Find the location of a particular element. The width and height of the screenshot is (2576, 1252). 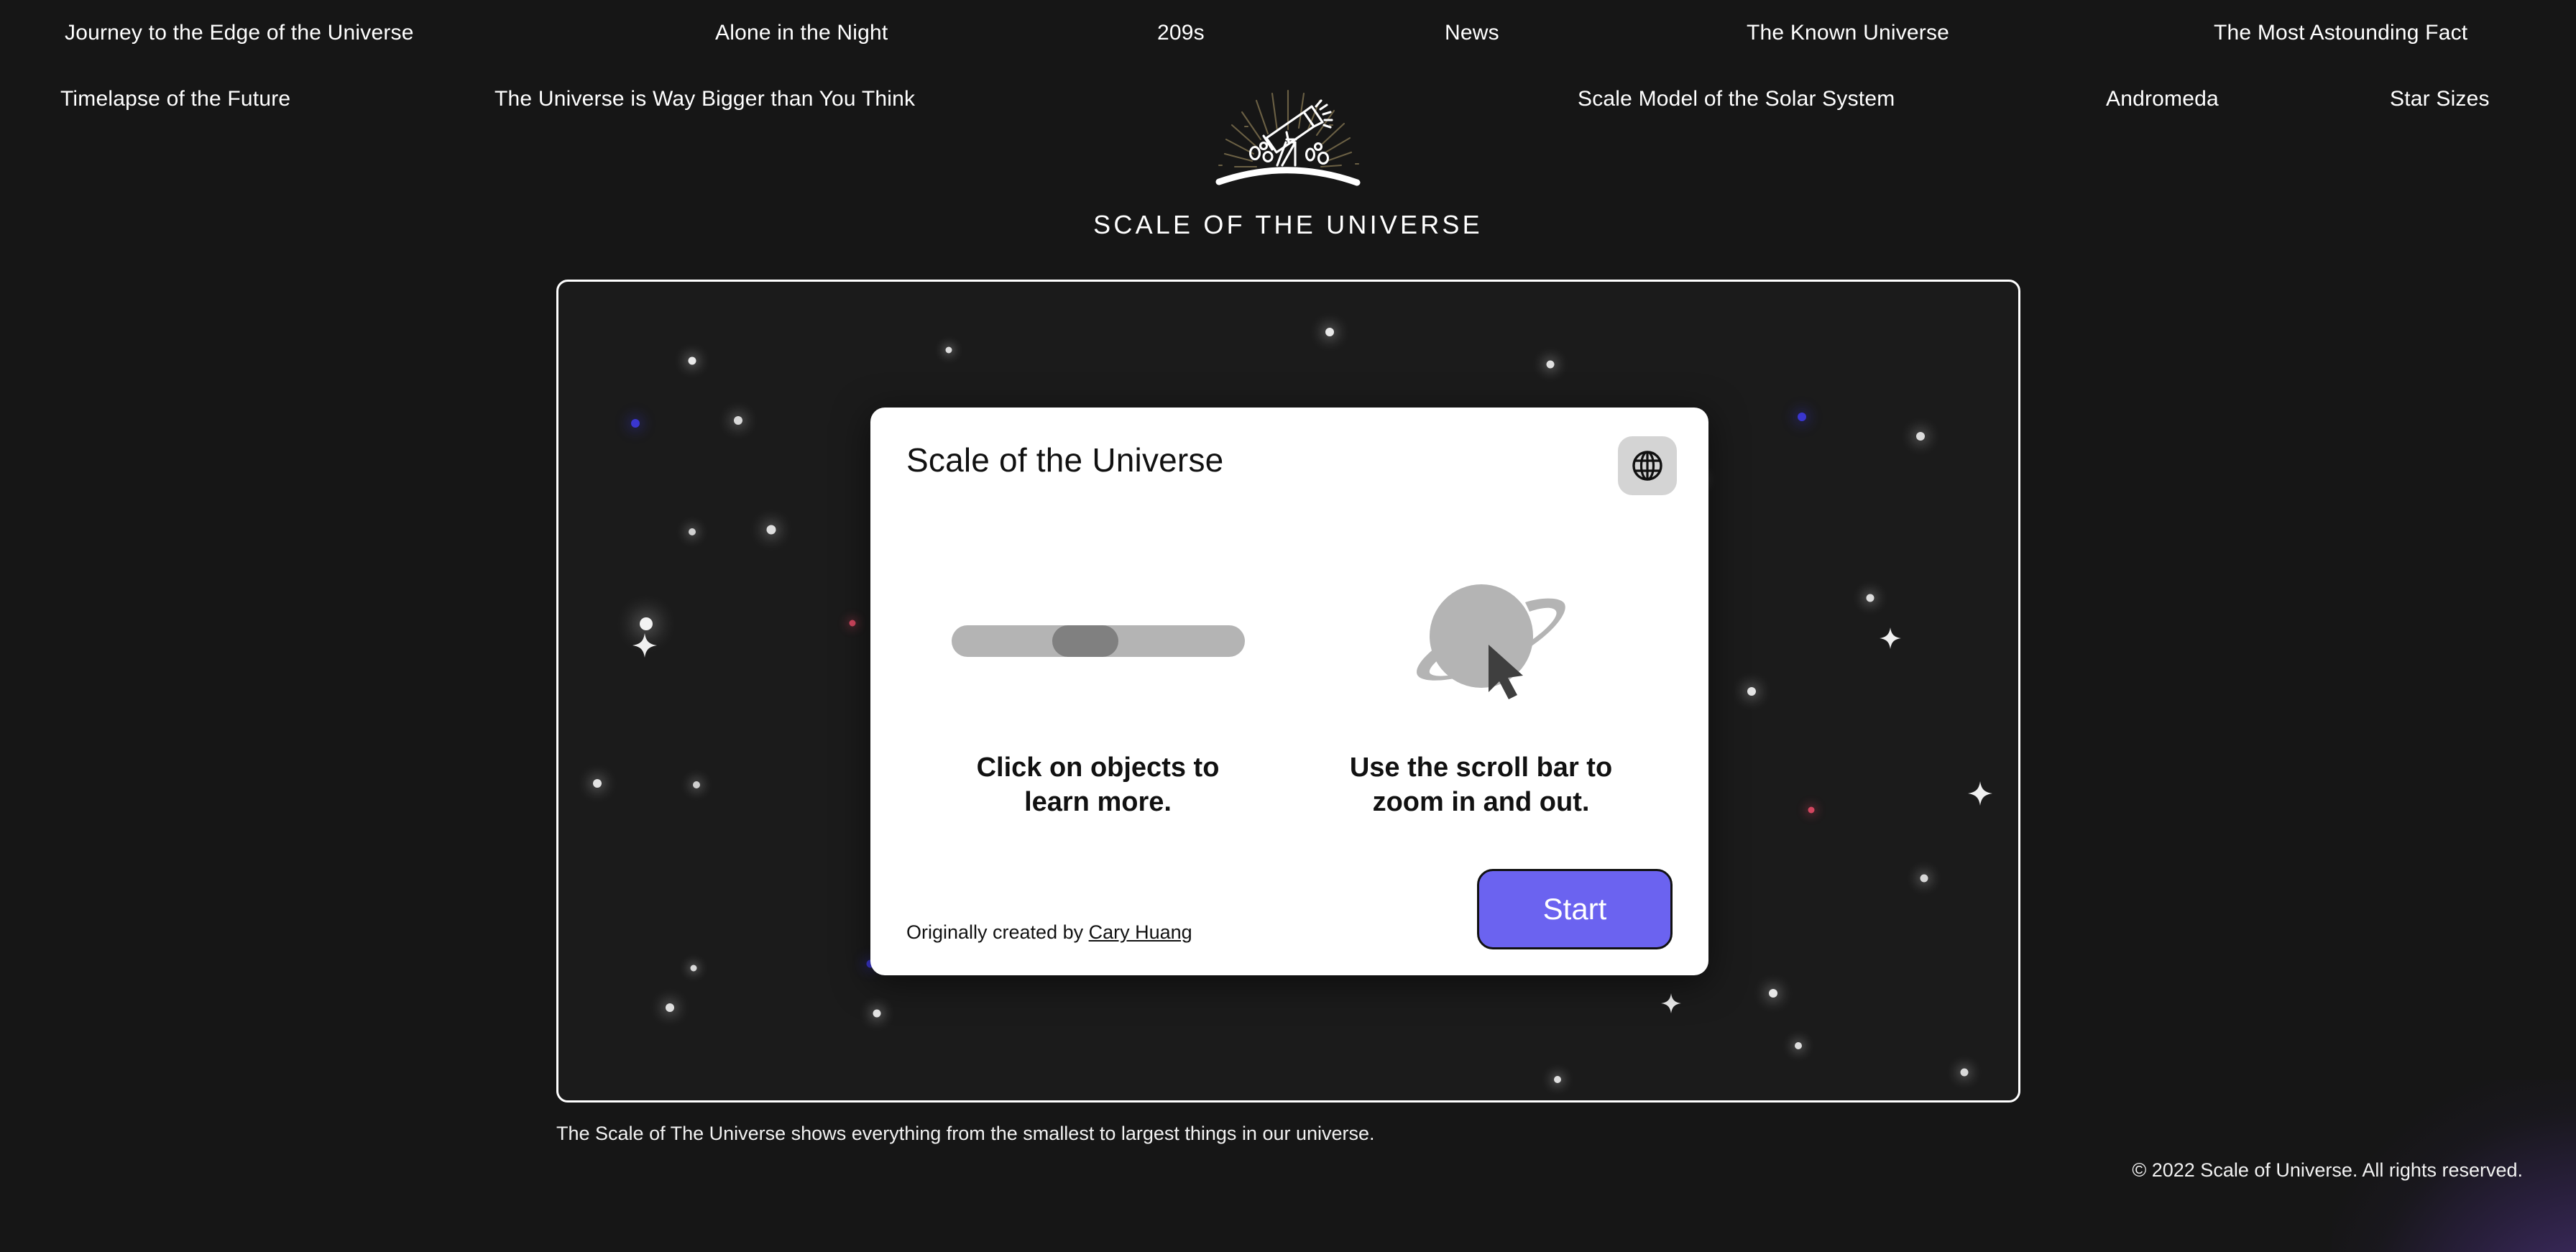

credit-prefix: Originally created by is located at coordinates (997, 932).